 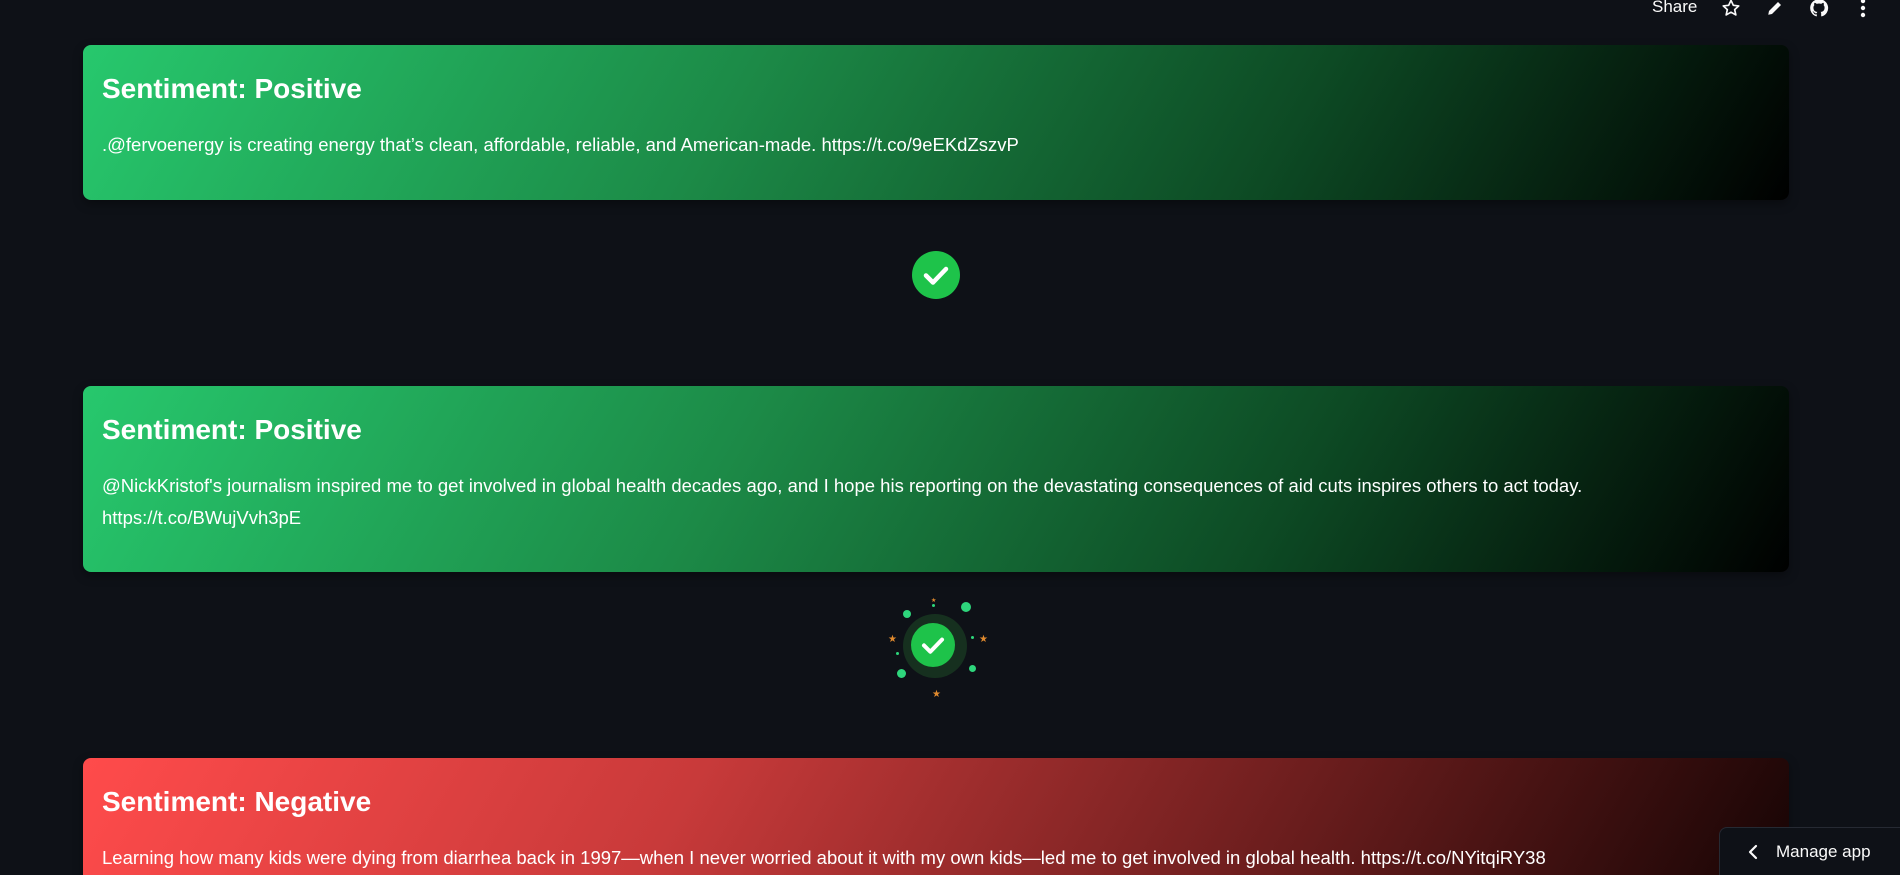 What do you see at coordinates (1731, 9) in the screenshot?
I see `star-icon` at bounding box center [1731, 9].